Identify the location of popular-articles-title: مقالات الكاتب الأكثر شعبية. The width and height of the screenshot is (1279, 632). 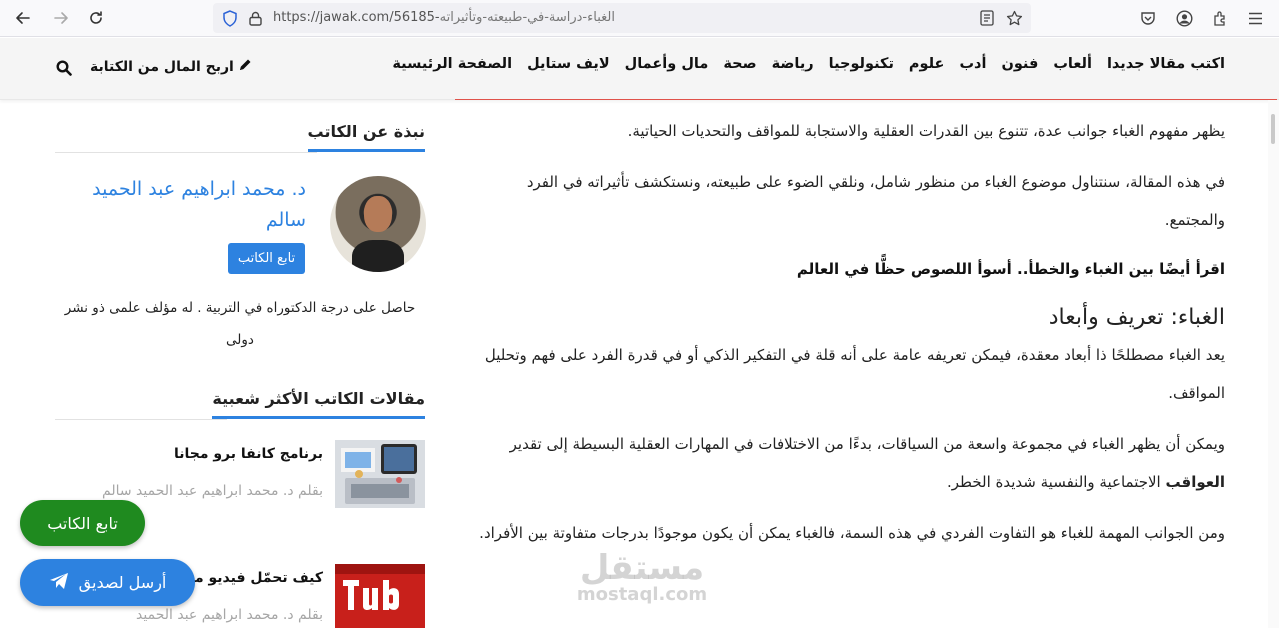
(318, 404).